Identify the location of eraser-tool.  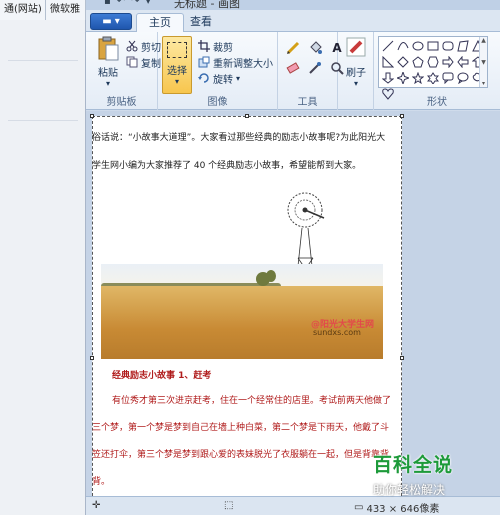
(293, 68).